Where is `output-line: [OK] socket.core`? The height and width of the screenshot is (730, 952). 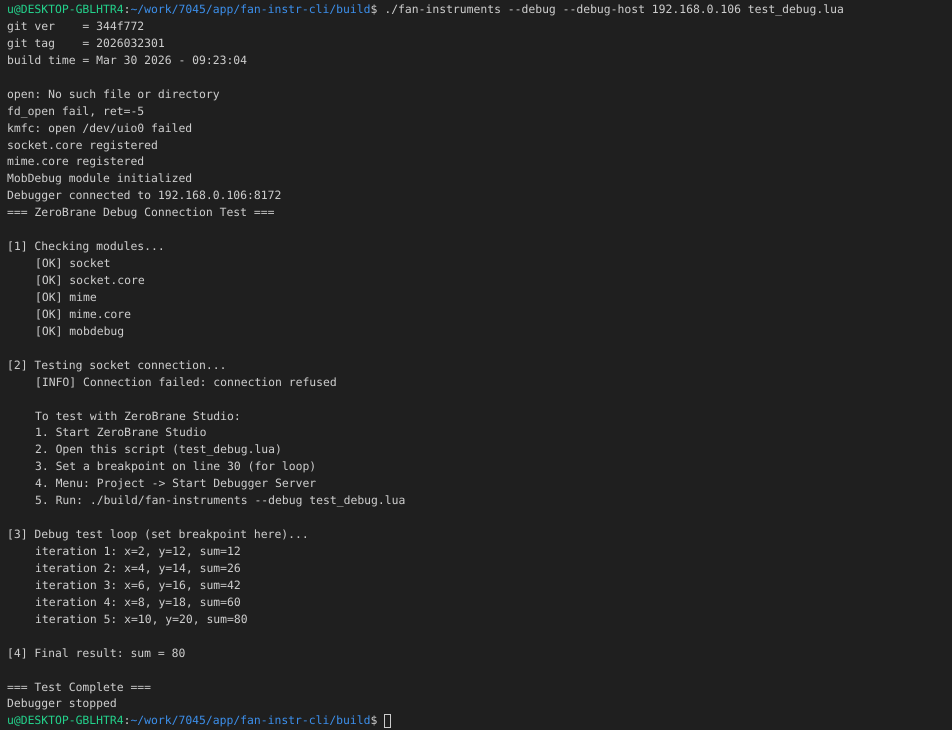
output-line: [OK] socket.core is located at coordinates (90, 280).